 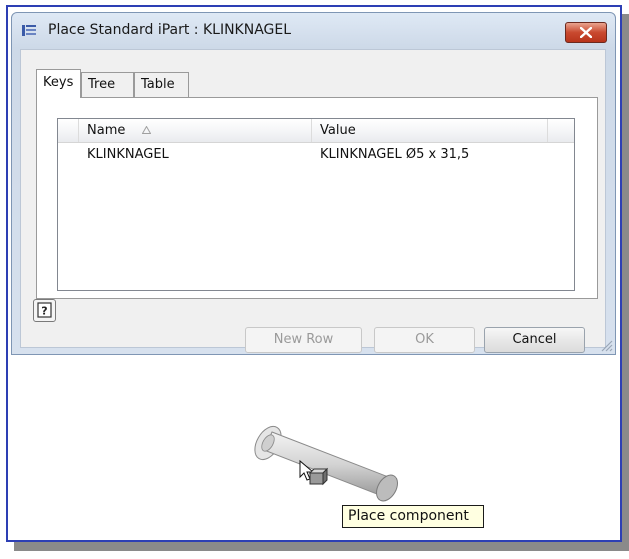 I want to click on ok-button: OK, so click(x=424, y=340).